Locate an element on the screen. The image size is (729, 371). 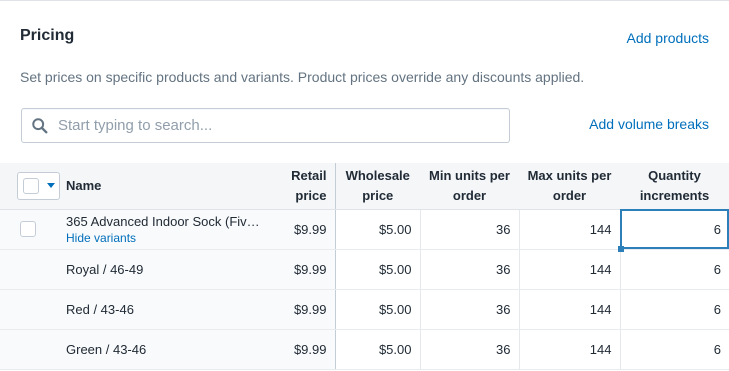
search-icon is located at coordinates (40, 126).